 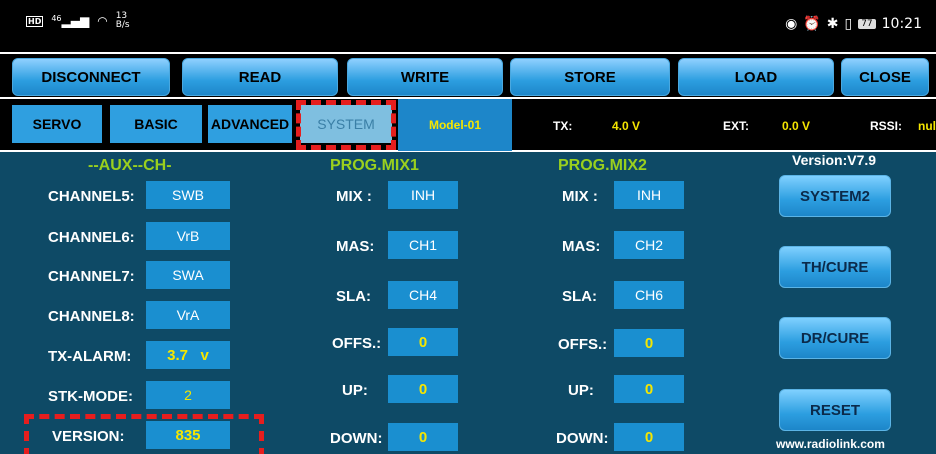 What do you see at coordinates (927, 126) in the screenshot?
I see `rssi-value: nul` at bounding box center [927, 126].